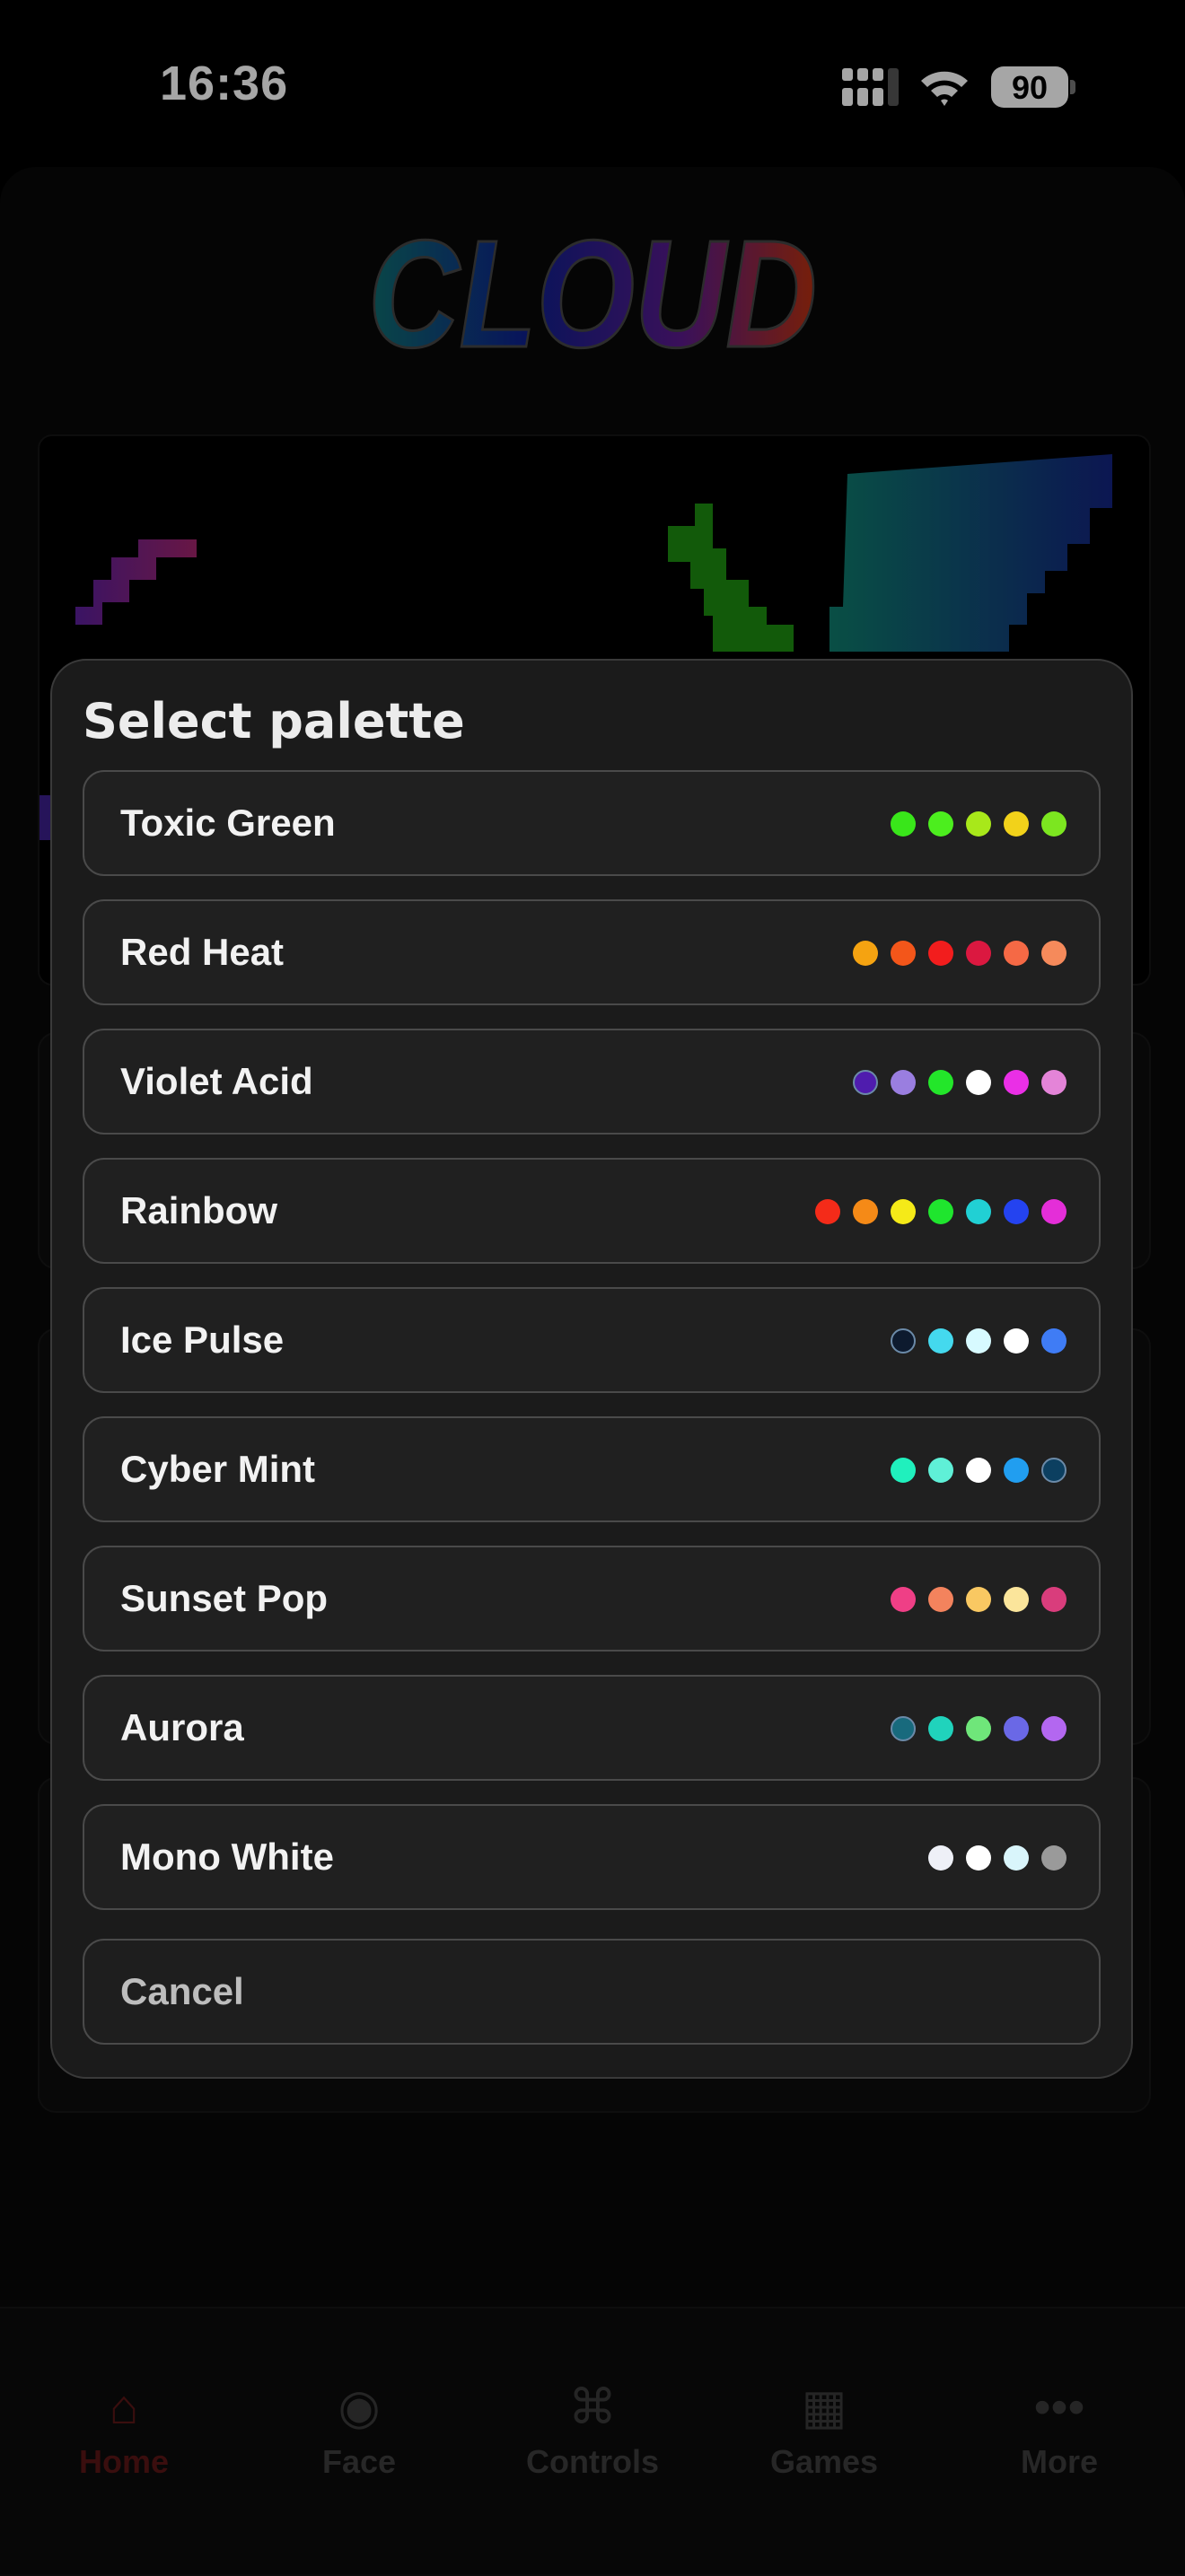  Describe the element at coordinates (218, 1469) in the screenshot. I see `palette-name: Cyber Mint` at that location.